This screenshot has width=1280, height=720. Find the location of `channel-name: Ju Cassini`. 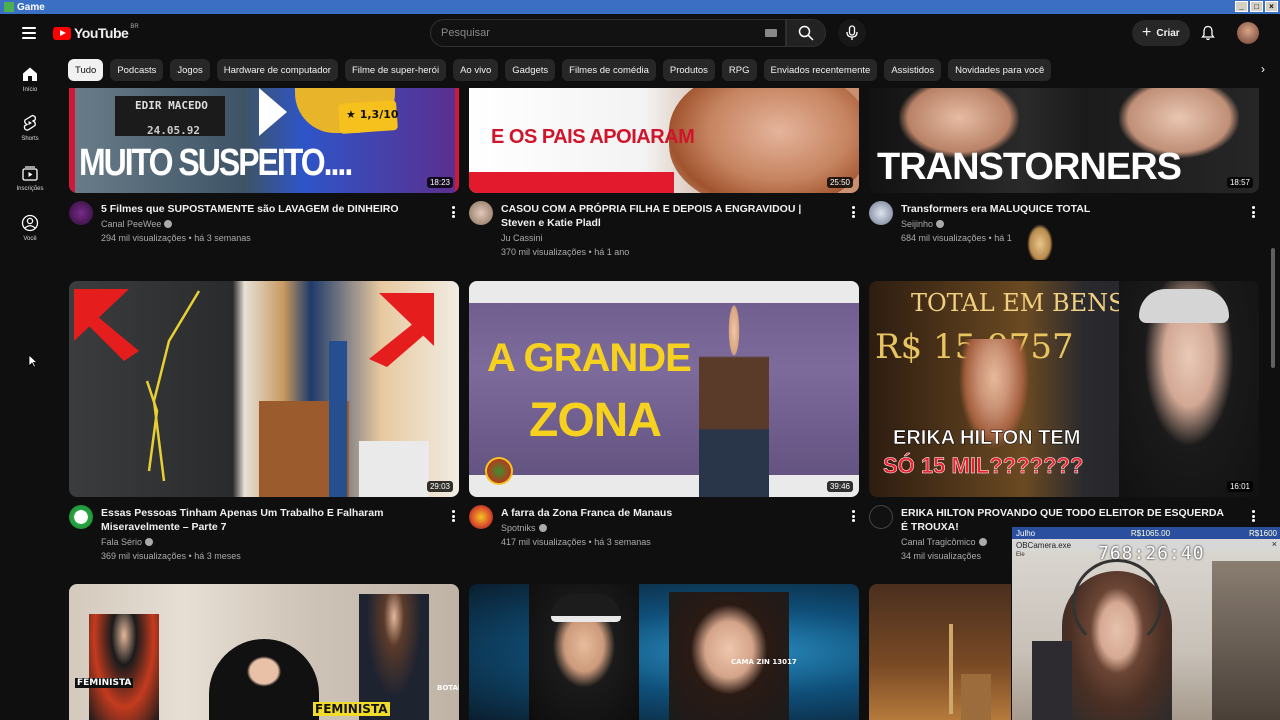

channel-name: Ju Cassini is located at coordinates (522, 238).